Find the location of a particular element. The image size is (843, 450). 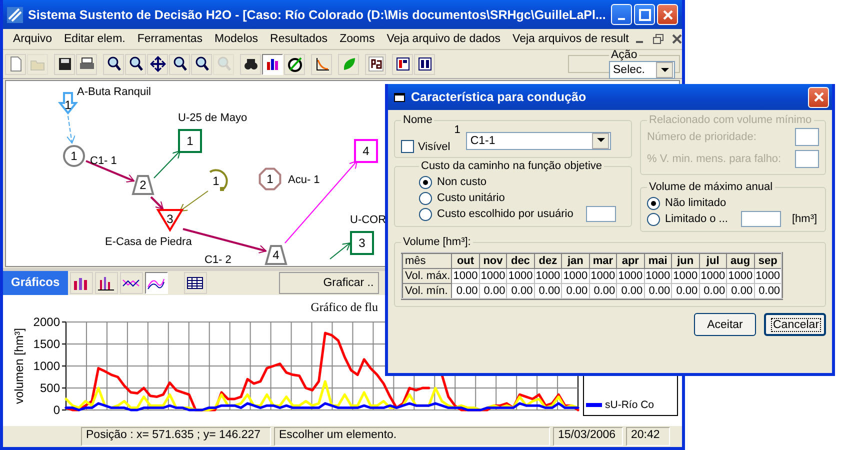

new-file-button is located at coordinates (15, 64).